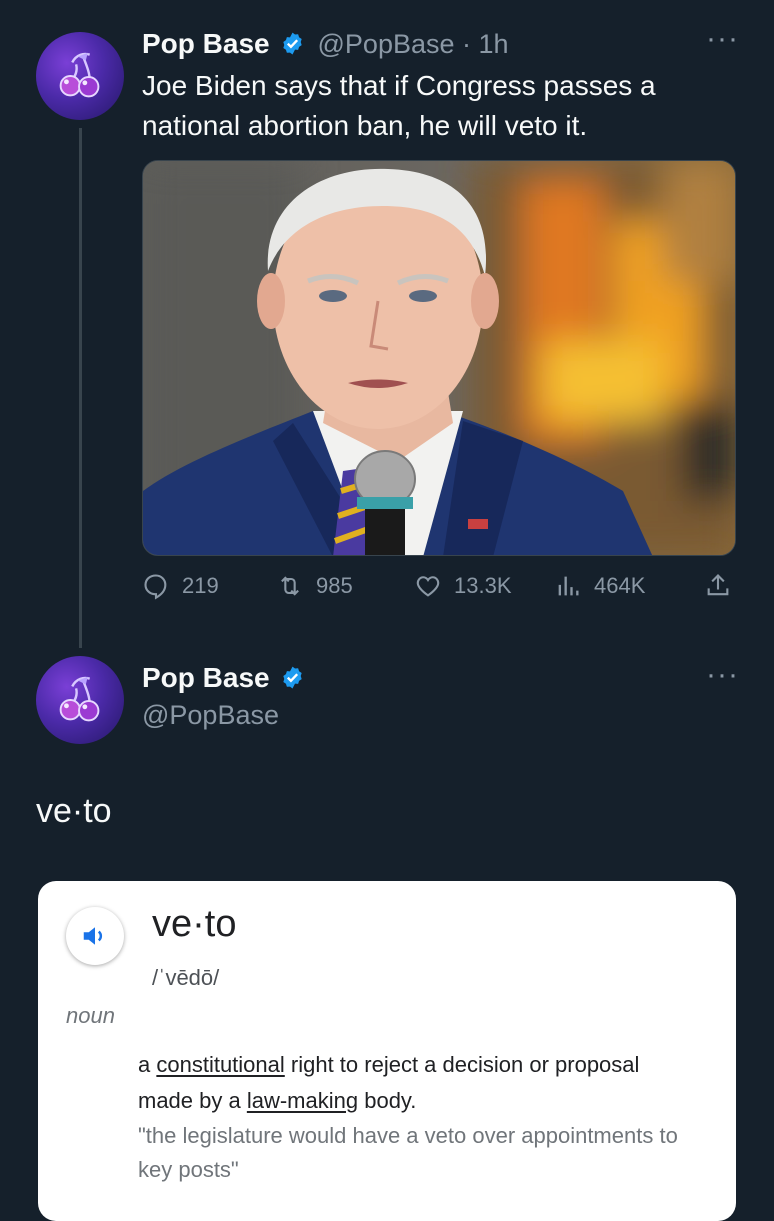 Image resolution: width=774 pixels, height=1221 pixels. What do you see at coordinates (186, 977) in the screenshot?
I see `phonetic-spelling: /ˈvēdō/` at bounding box center [186, 977].